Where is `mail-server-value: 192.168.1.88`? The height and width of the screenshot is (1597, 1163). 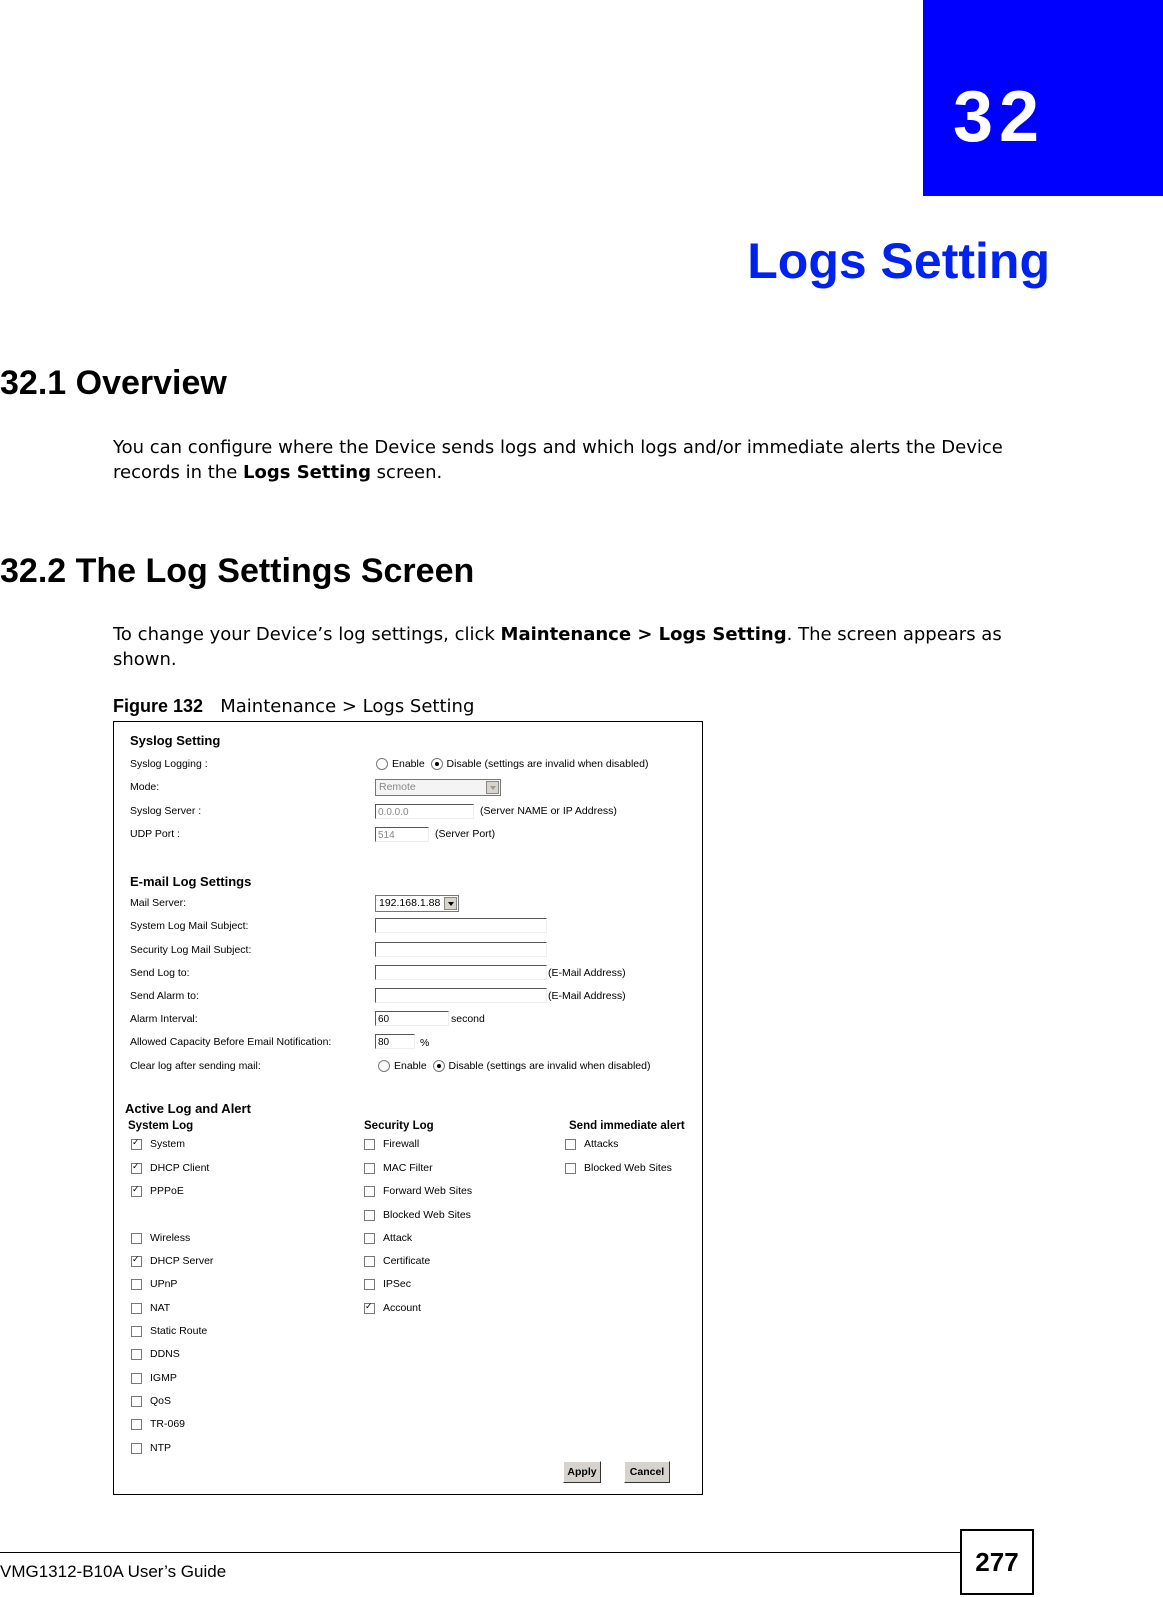 mail-server-value: 192.168.1.88 is located at coordinates (410, 903).